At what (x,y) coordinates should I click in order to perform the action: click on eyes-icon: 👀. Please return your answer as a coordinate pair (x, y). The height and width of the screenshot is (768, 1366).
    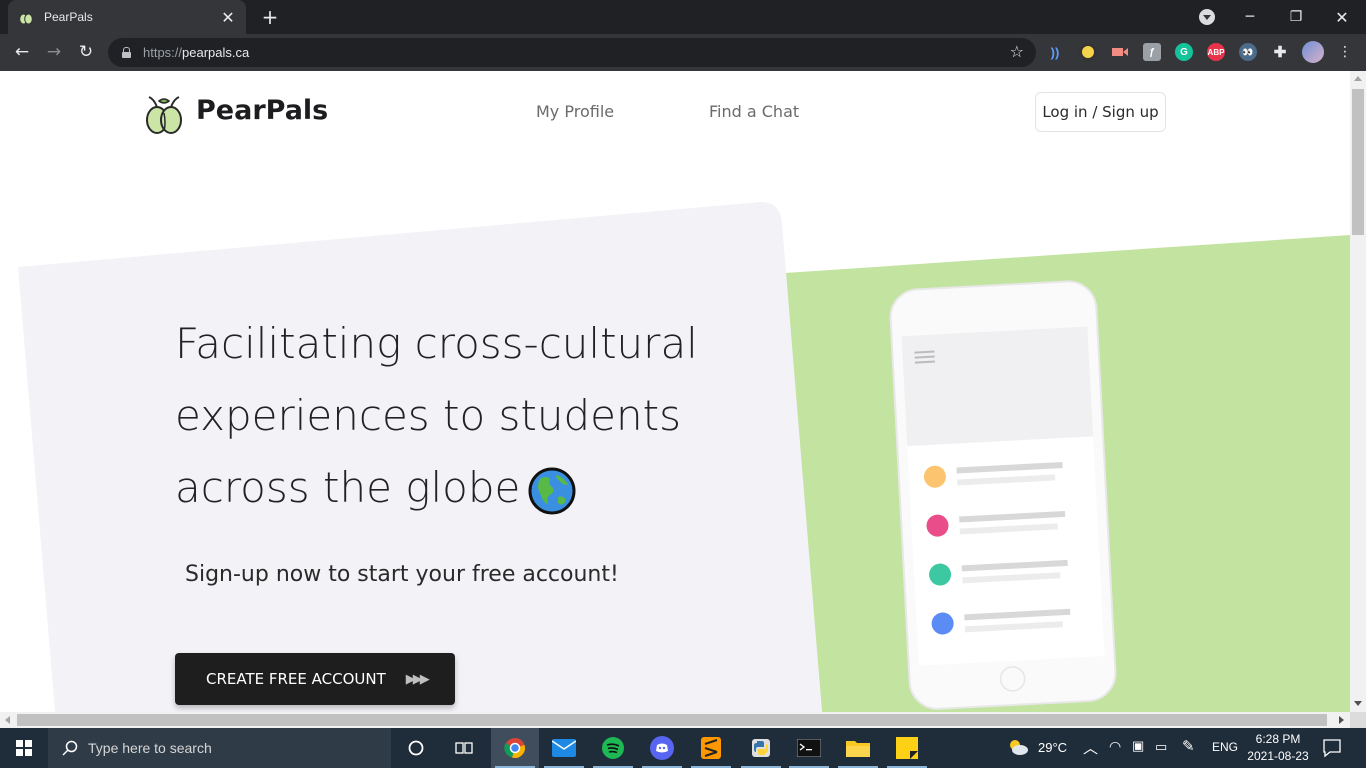
    Looking at the image, I should click on (1248, 52).